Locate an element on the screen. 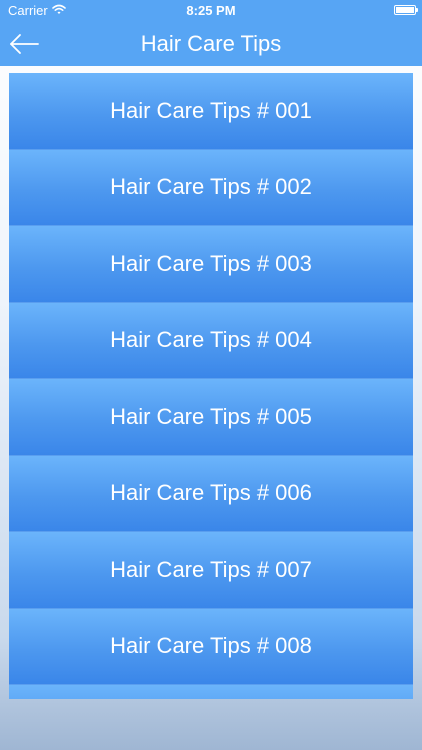 This screenshot has width=422, height=750. battery-level is located at coordinates (405, 10).